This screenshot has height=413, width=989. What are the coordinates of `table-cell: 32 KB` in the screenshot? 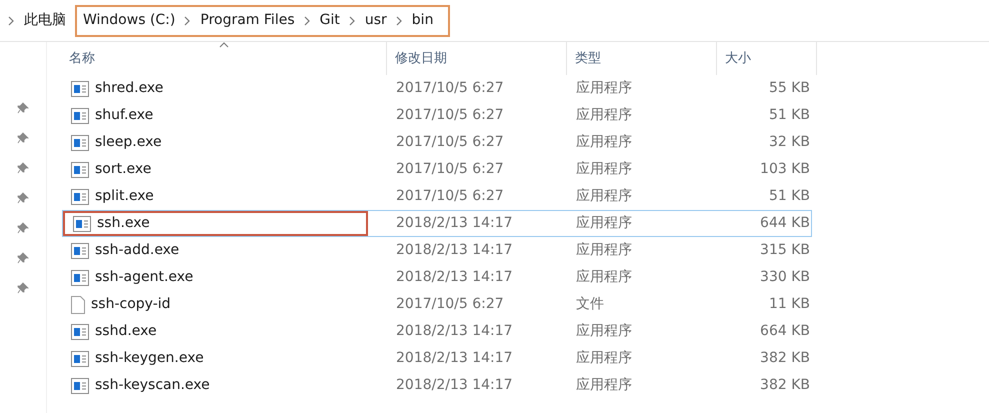 It's located at (789, 142).